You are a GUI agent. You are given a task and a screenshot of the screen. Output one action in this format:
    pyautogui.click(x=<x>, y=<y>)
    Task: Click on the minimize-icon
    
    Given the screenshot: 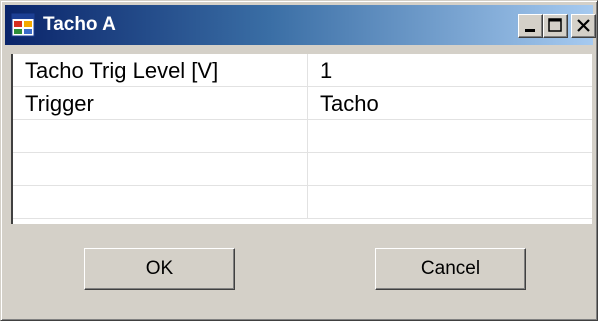 What is the action you would take?
    pyautogui.click(x=530, y=30)
    